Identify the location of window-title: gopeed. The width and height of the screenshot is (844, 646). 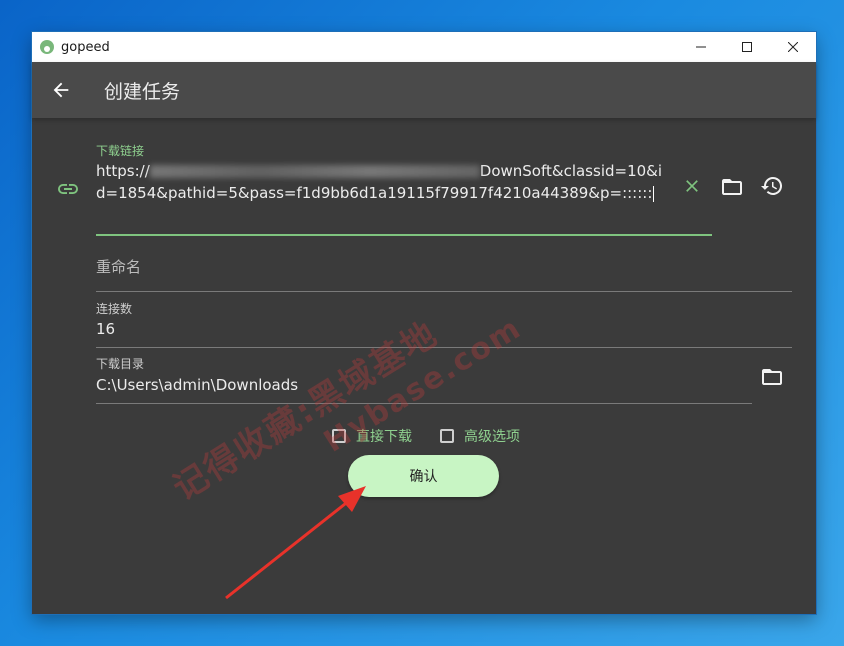
(85, 47).